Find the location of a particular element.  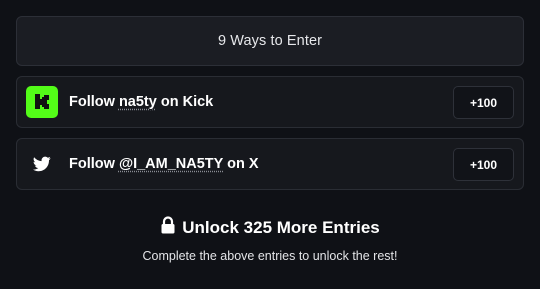

entry-suffix: on X is located at coordinates (241, 164).